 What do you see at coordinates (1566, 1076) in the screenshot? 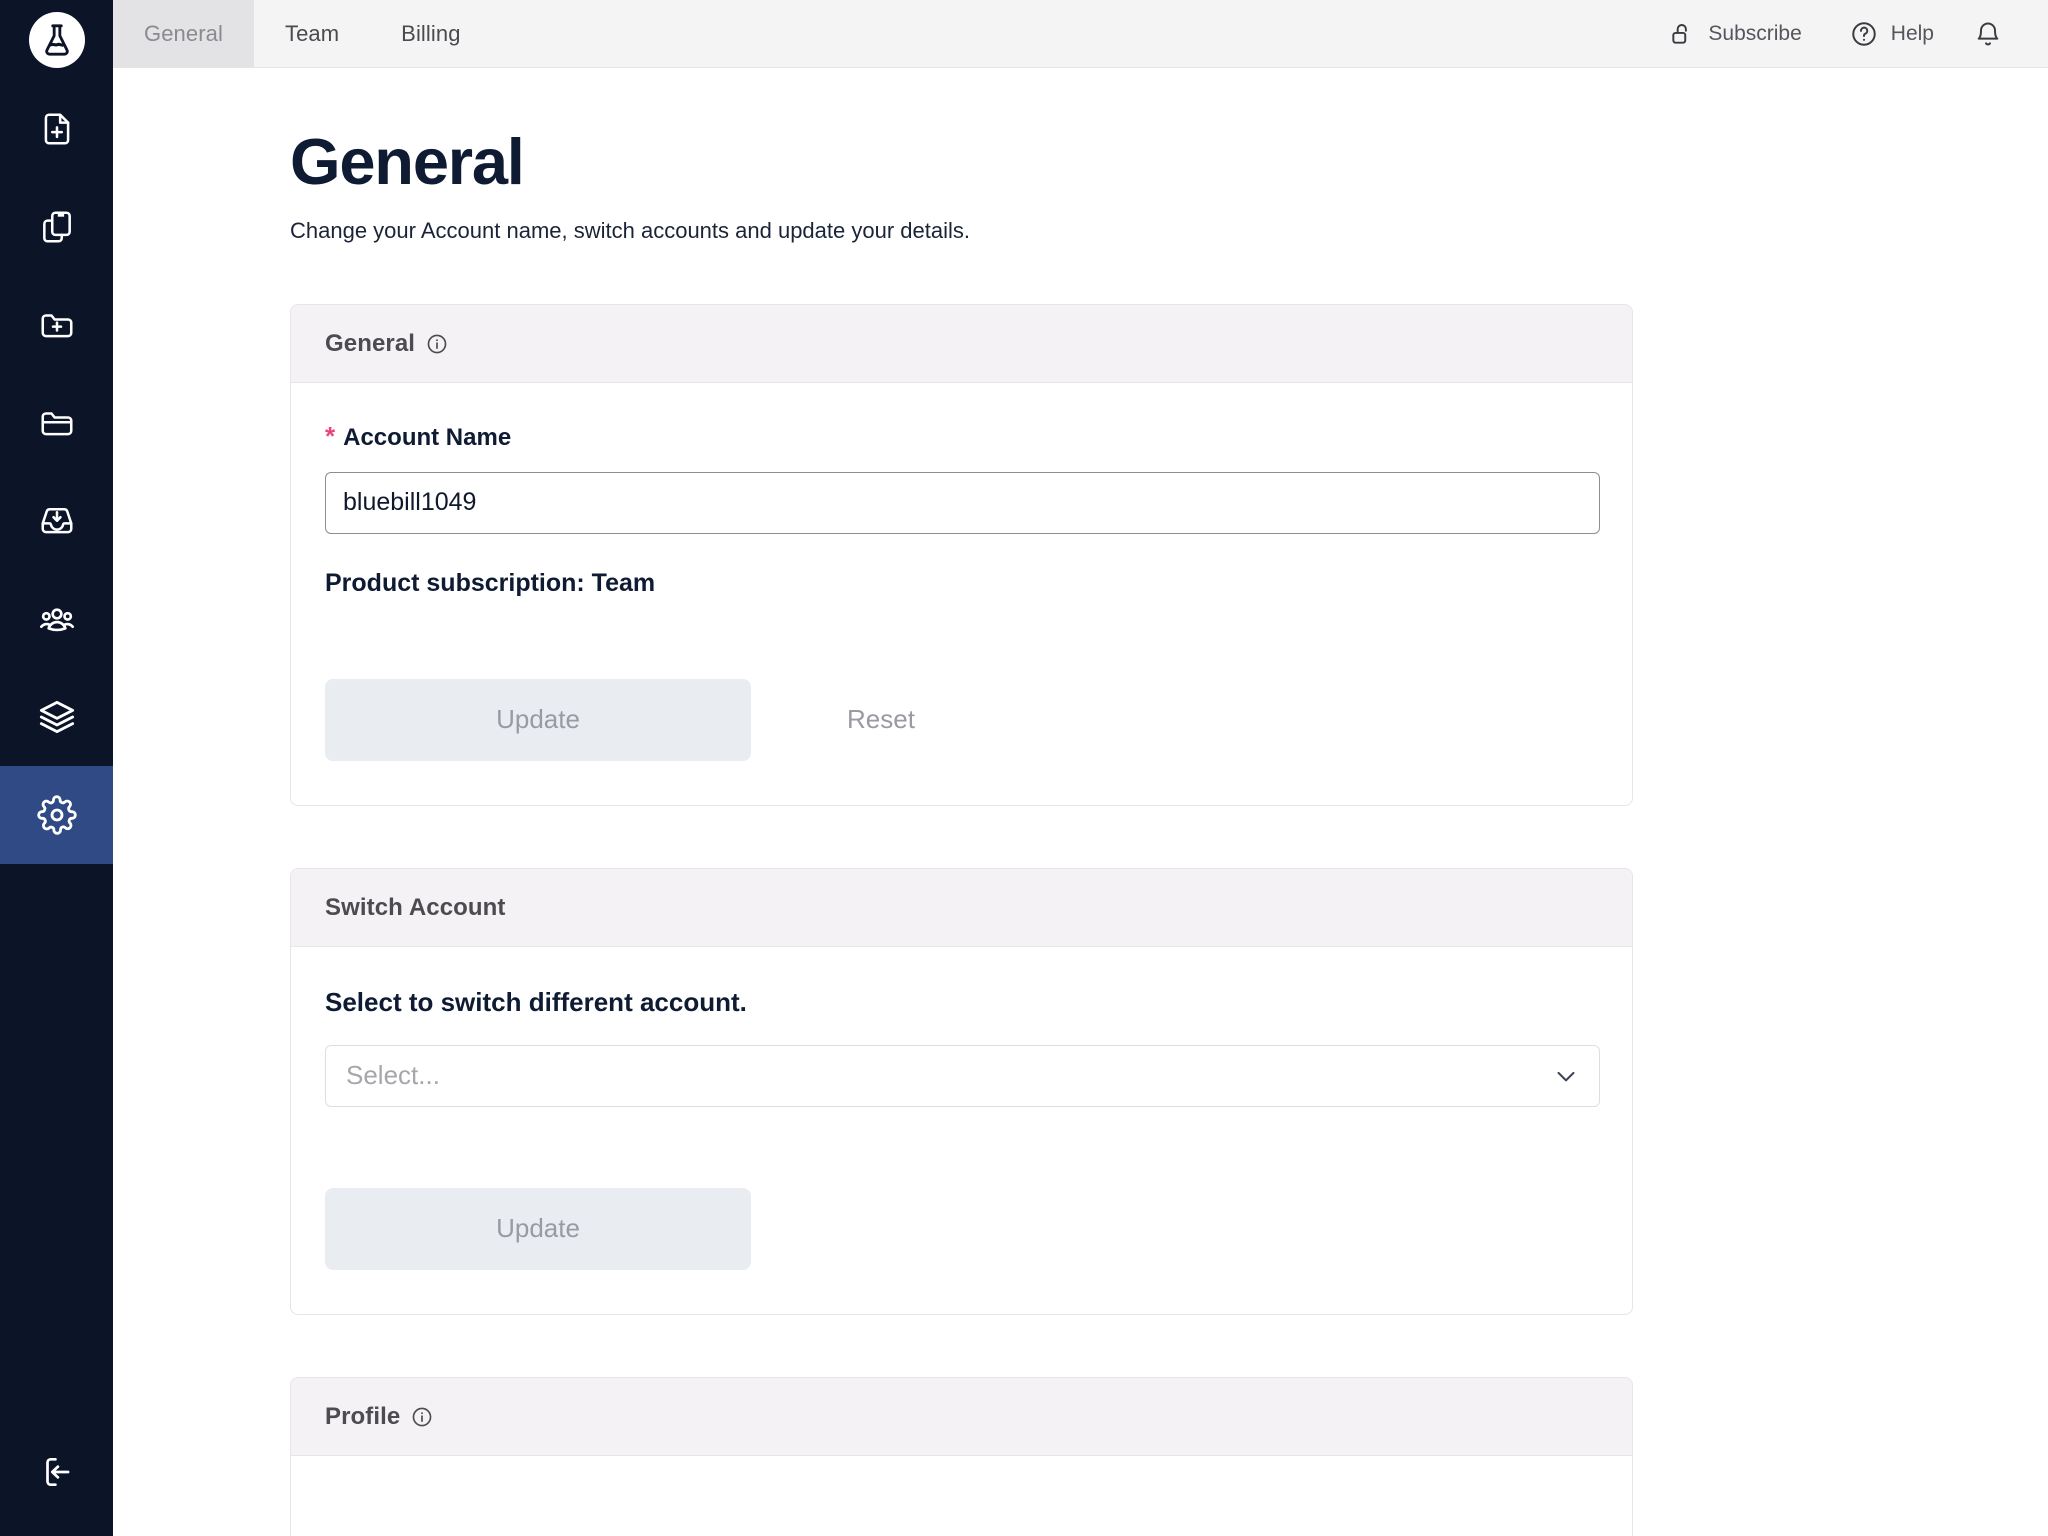
I see `chevron-down-icon` at bounding box center [1566, 1076].